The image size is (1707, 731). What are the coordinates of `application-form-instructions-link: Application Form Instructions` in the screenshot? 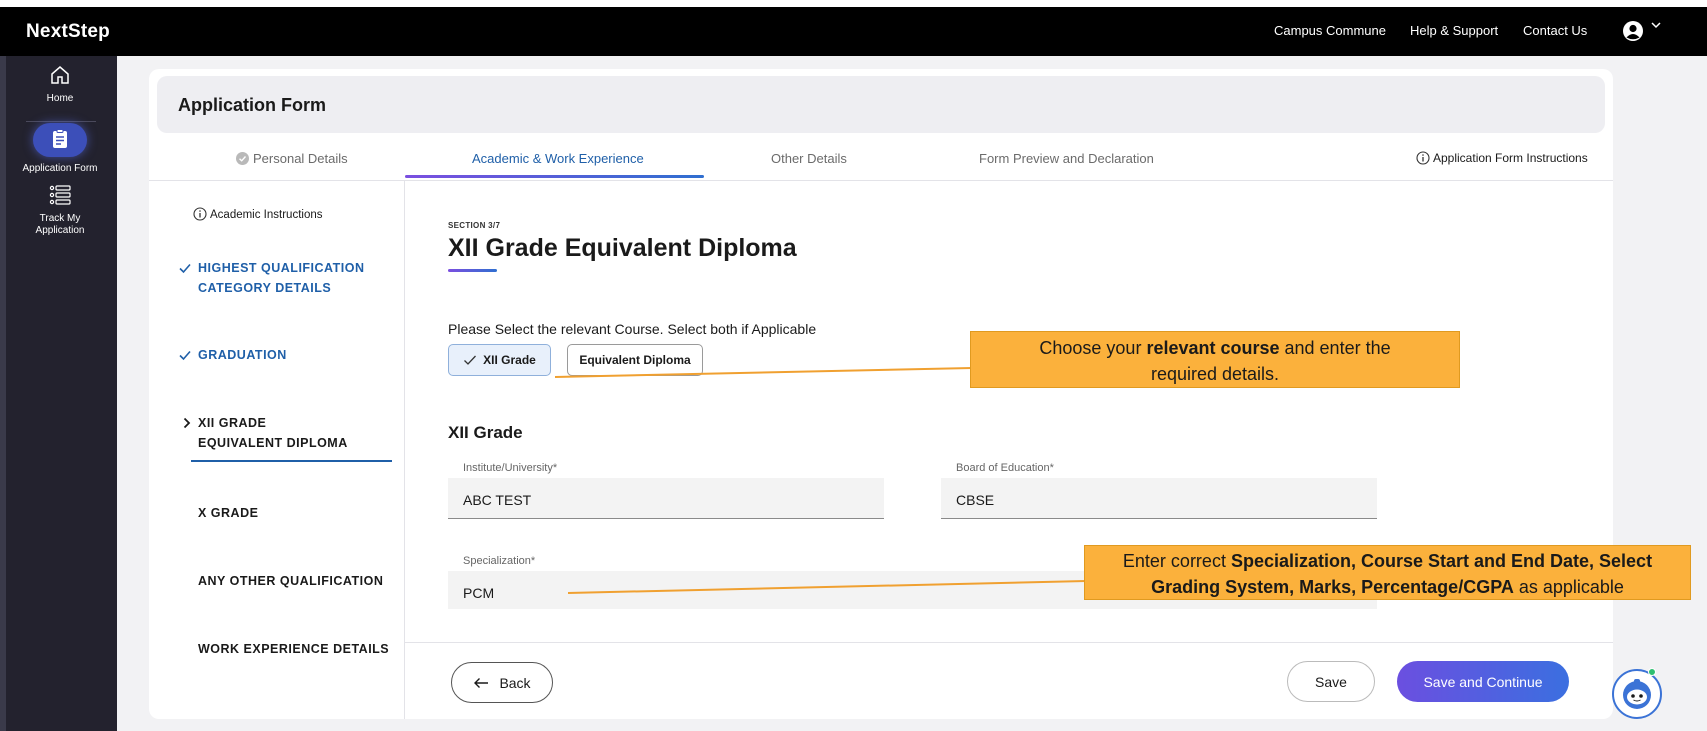 It's located at (1502, 158).